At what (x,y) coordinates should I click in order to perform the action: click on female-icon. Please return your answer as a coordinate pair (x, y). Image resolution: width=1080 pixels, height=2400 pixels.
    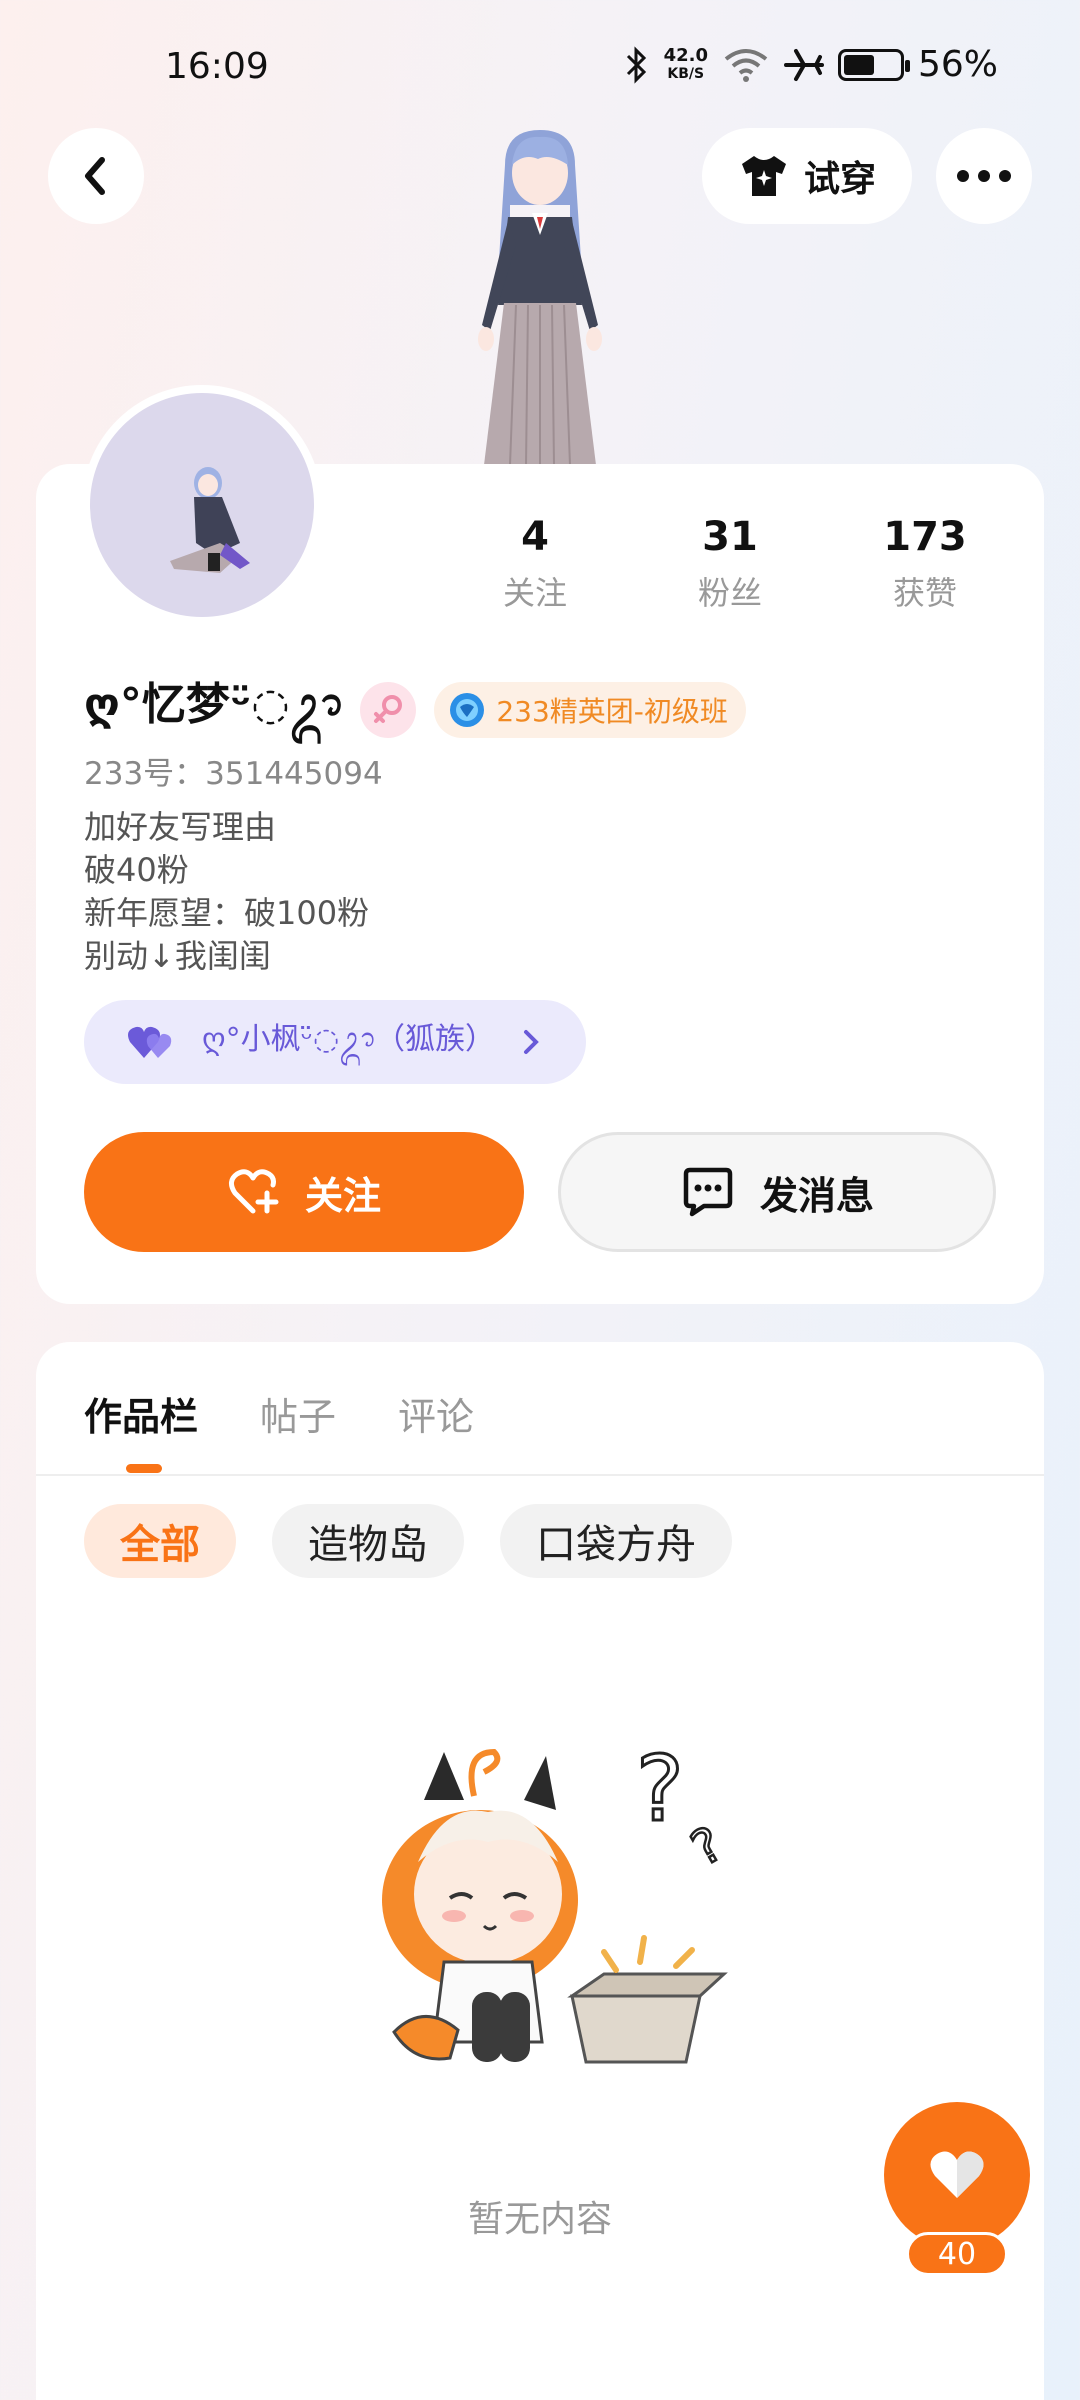
    Looking at the image, I should click on (388, 708).